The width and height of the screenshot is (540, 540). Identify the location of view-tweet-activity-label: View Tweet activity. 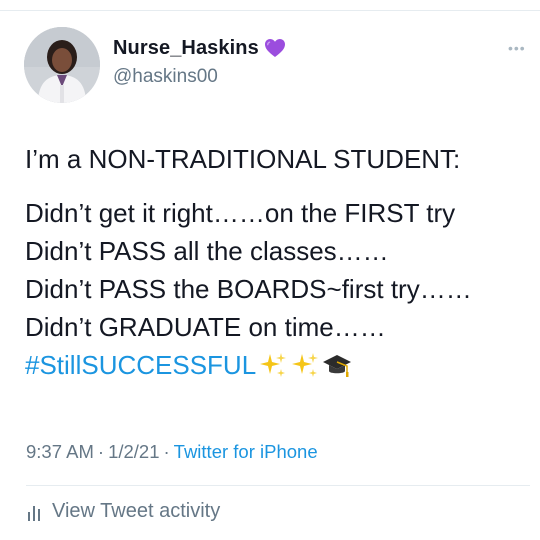
(136, 511).